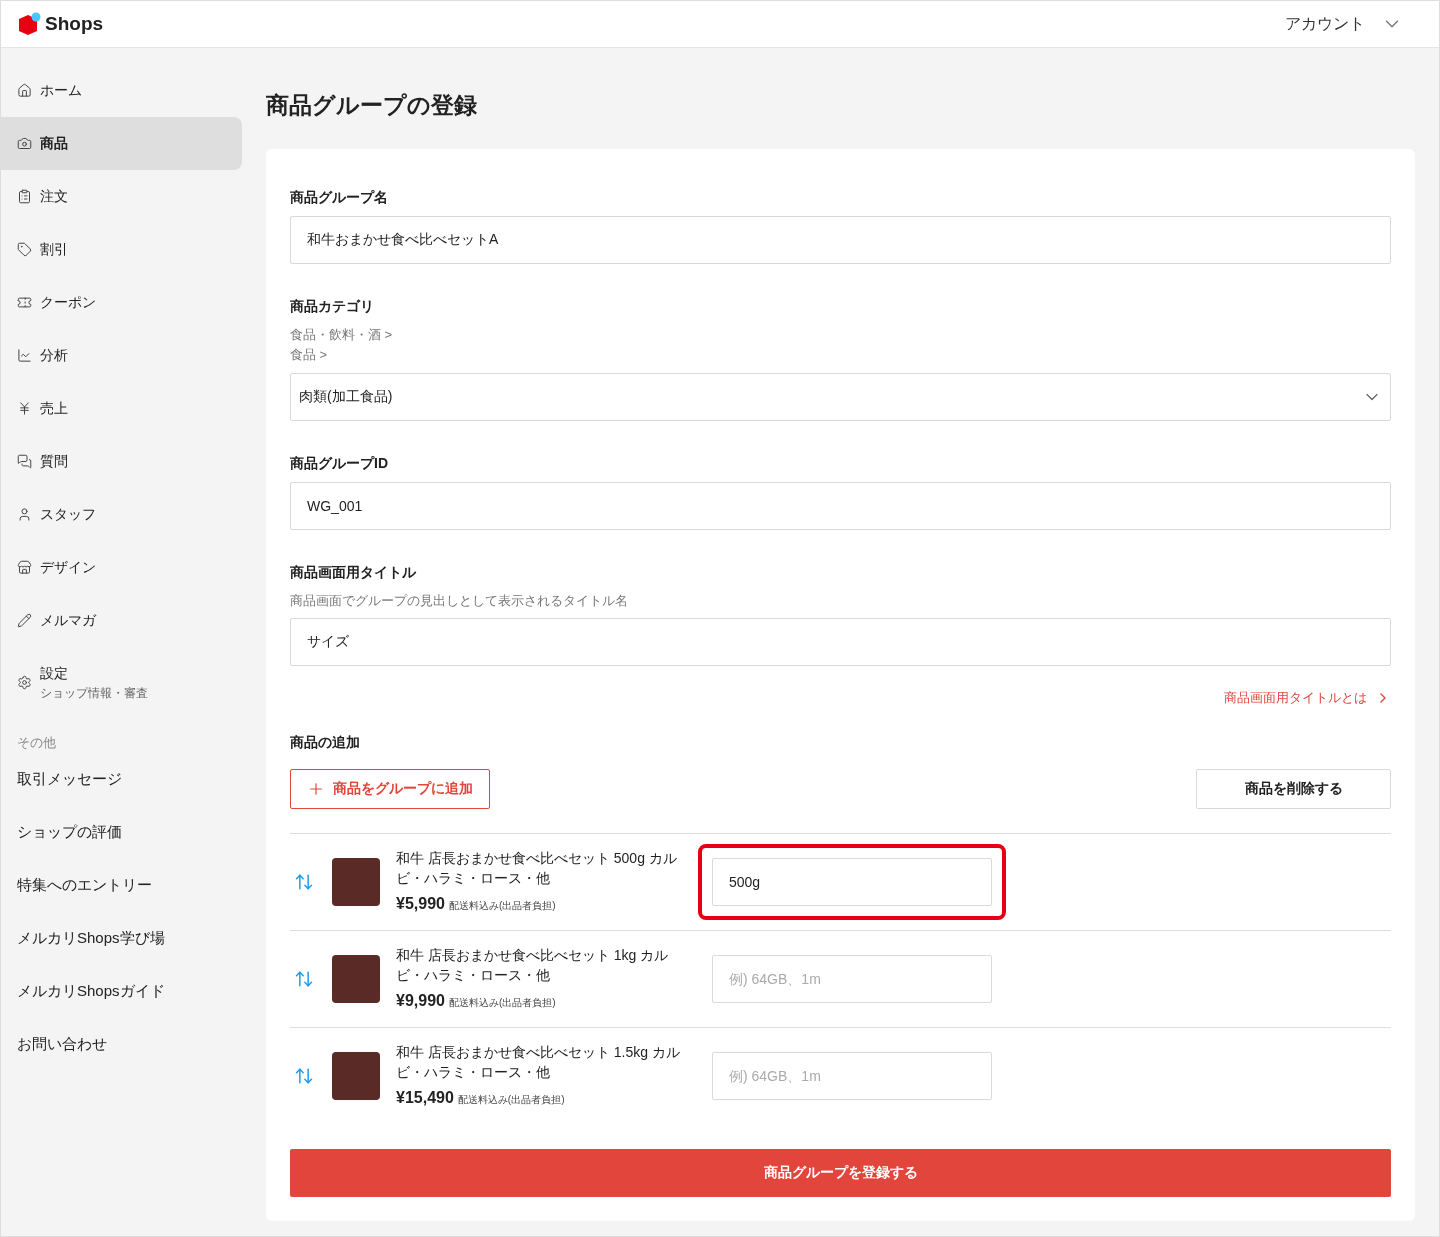 The height and width of the screenshot is (1237, 1440). I want to click on group-id-field: WG_001, so click(840, 505).